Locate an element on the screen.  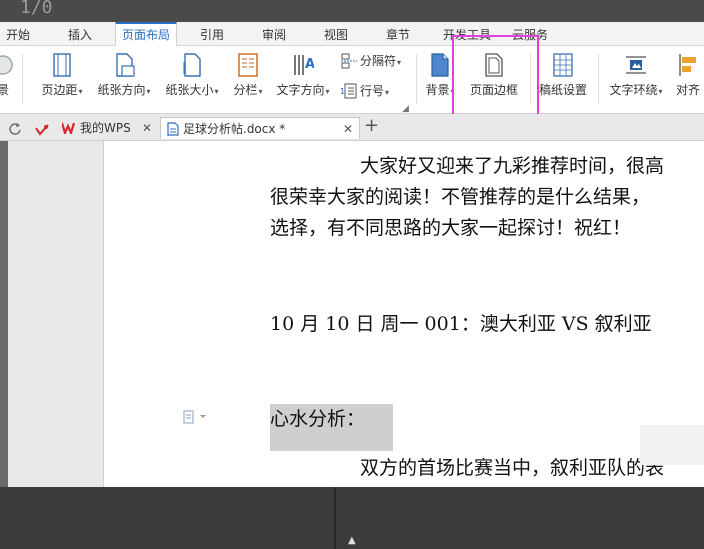
doc-match-line: 10 月 10 日 周一 001：澳大利亚 VS 叙利亚 is located at coordinates (461, 324).